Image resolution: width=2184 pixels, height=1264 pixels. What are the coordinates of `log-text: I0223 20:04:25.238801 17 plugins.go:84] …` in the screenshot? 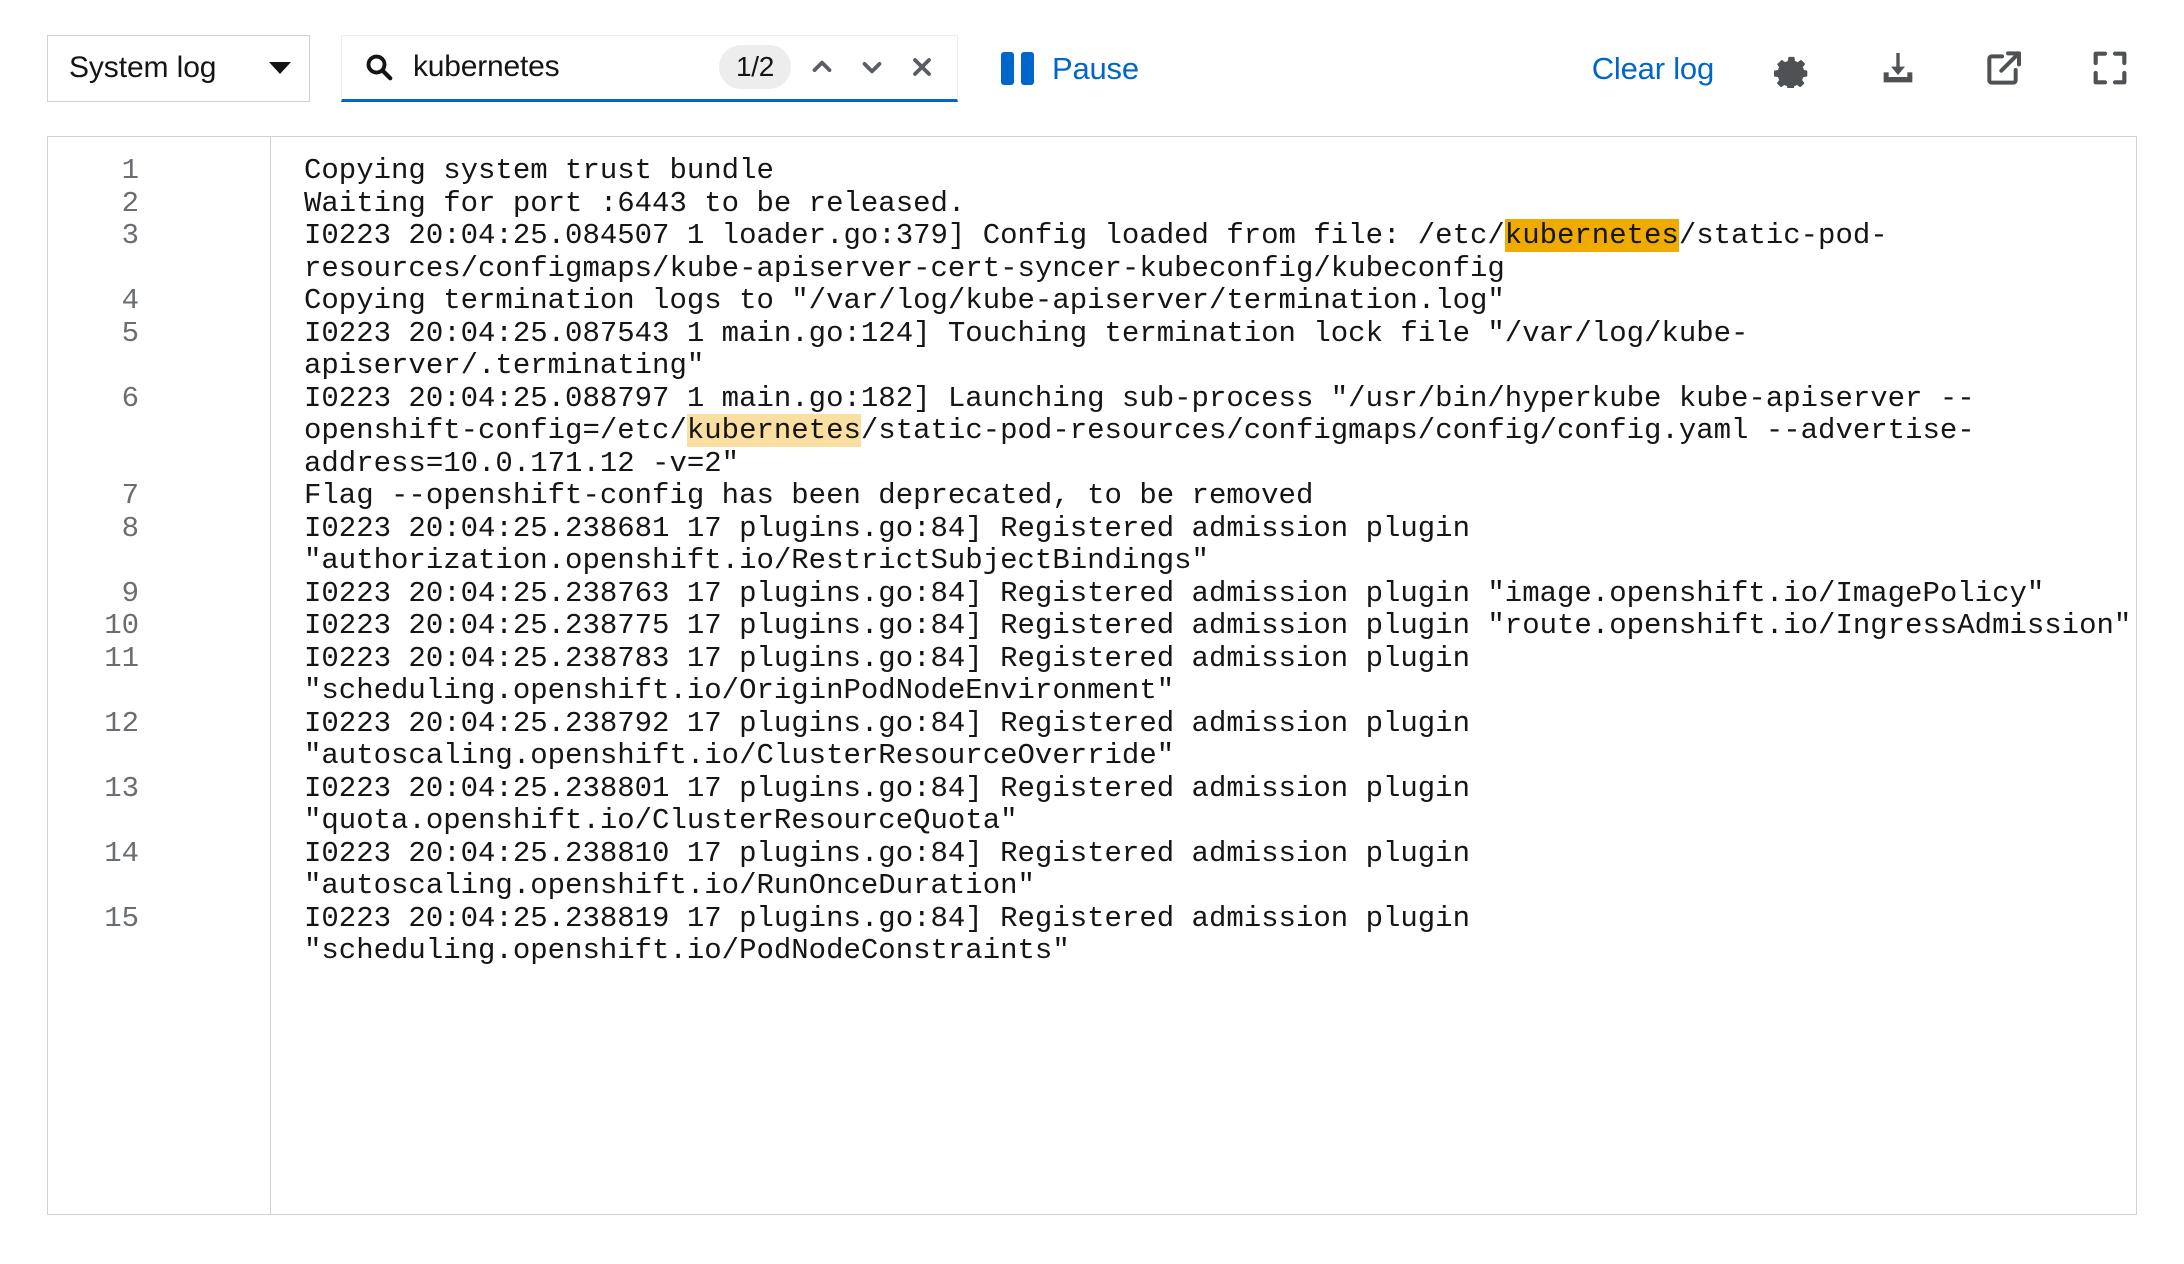 It's located at (896, 804).